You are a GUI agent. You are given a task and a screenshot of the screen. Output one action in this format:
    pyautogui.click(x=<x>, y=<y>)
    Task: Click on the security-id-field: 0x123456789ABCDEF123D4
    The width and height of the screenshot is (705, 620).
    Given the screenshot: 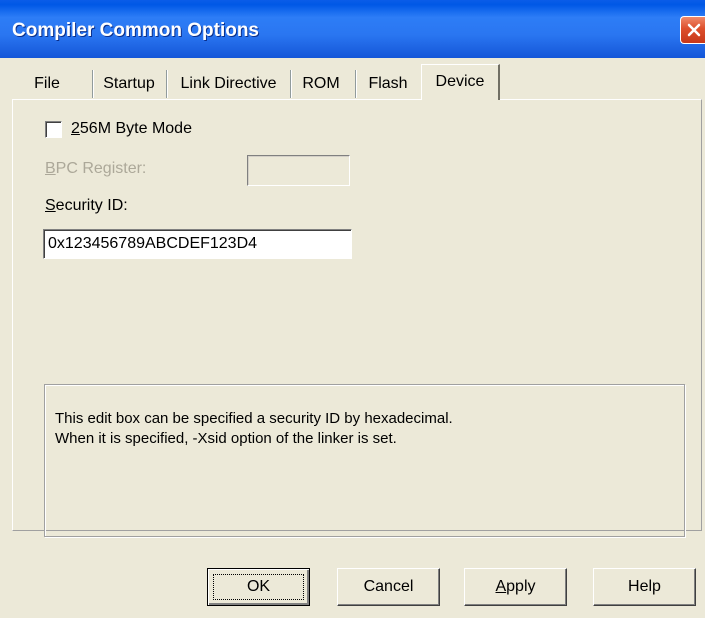 What is the action you would take?
    pyautogui.click(x=197, y=244)
    